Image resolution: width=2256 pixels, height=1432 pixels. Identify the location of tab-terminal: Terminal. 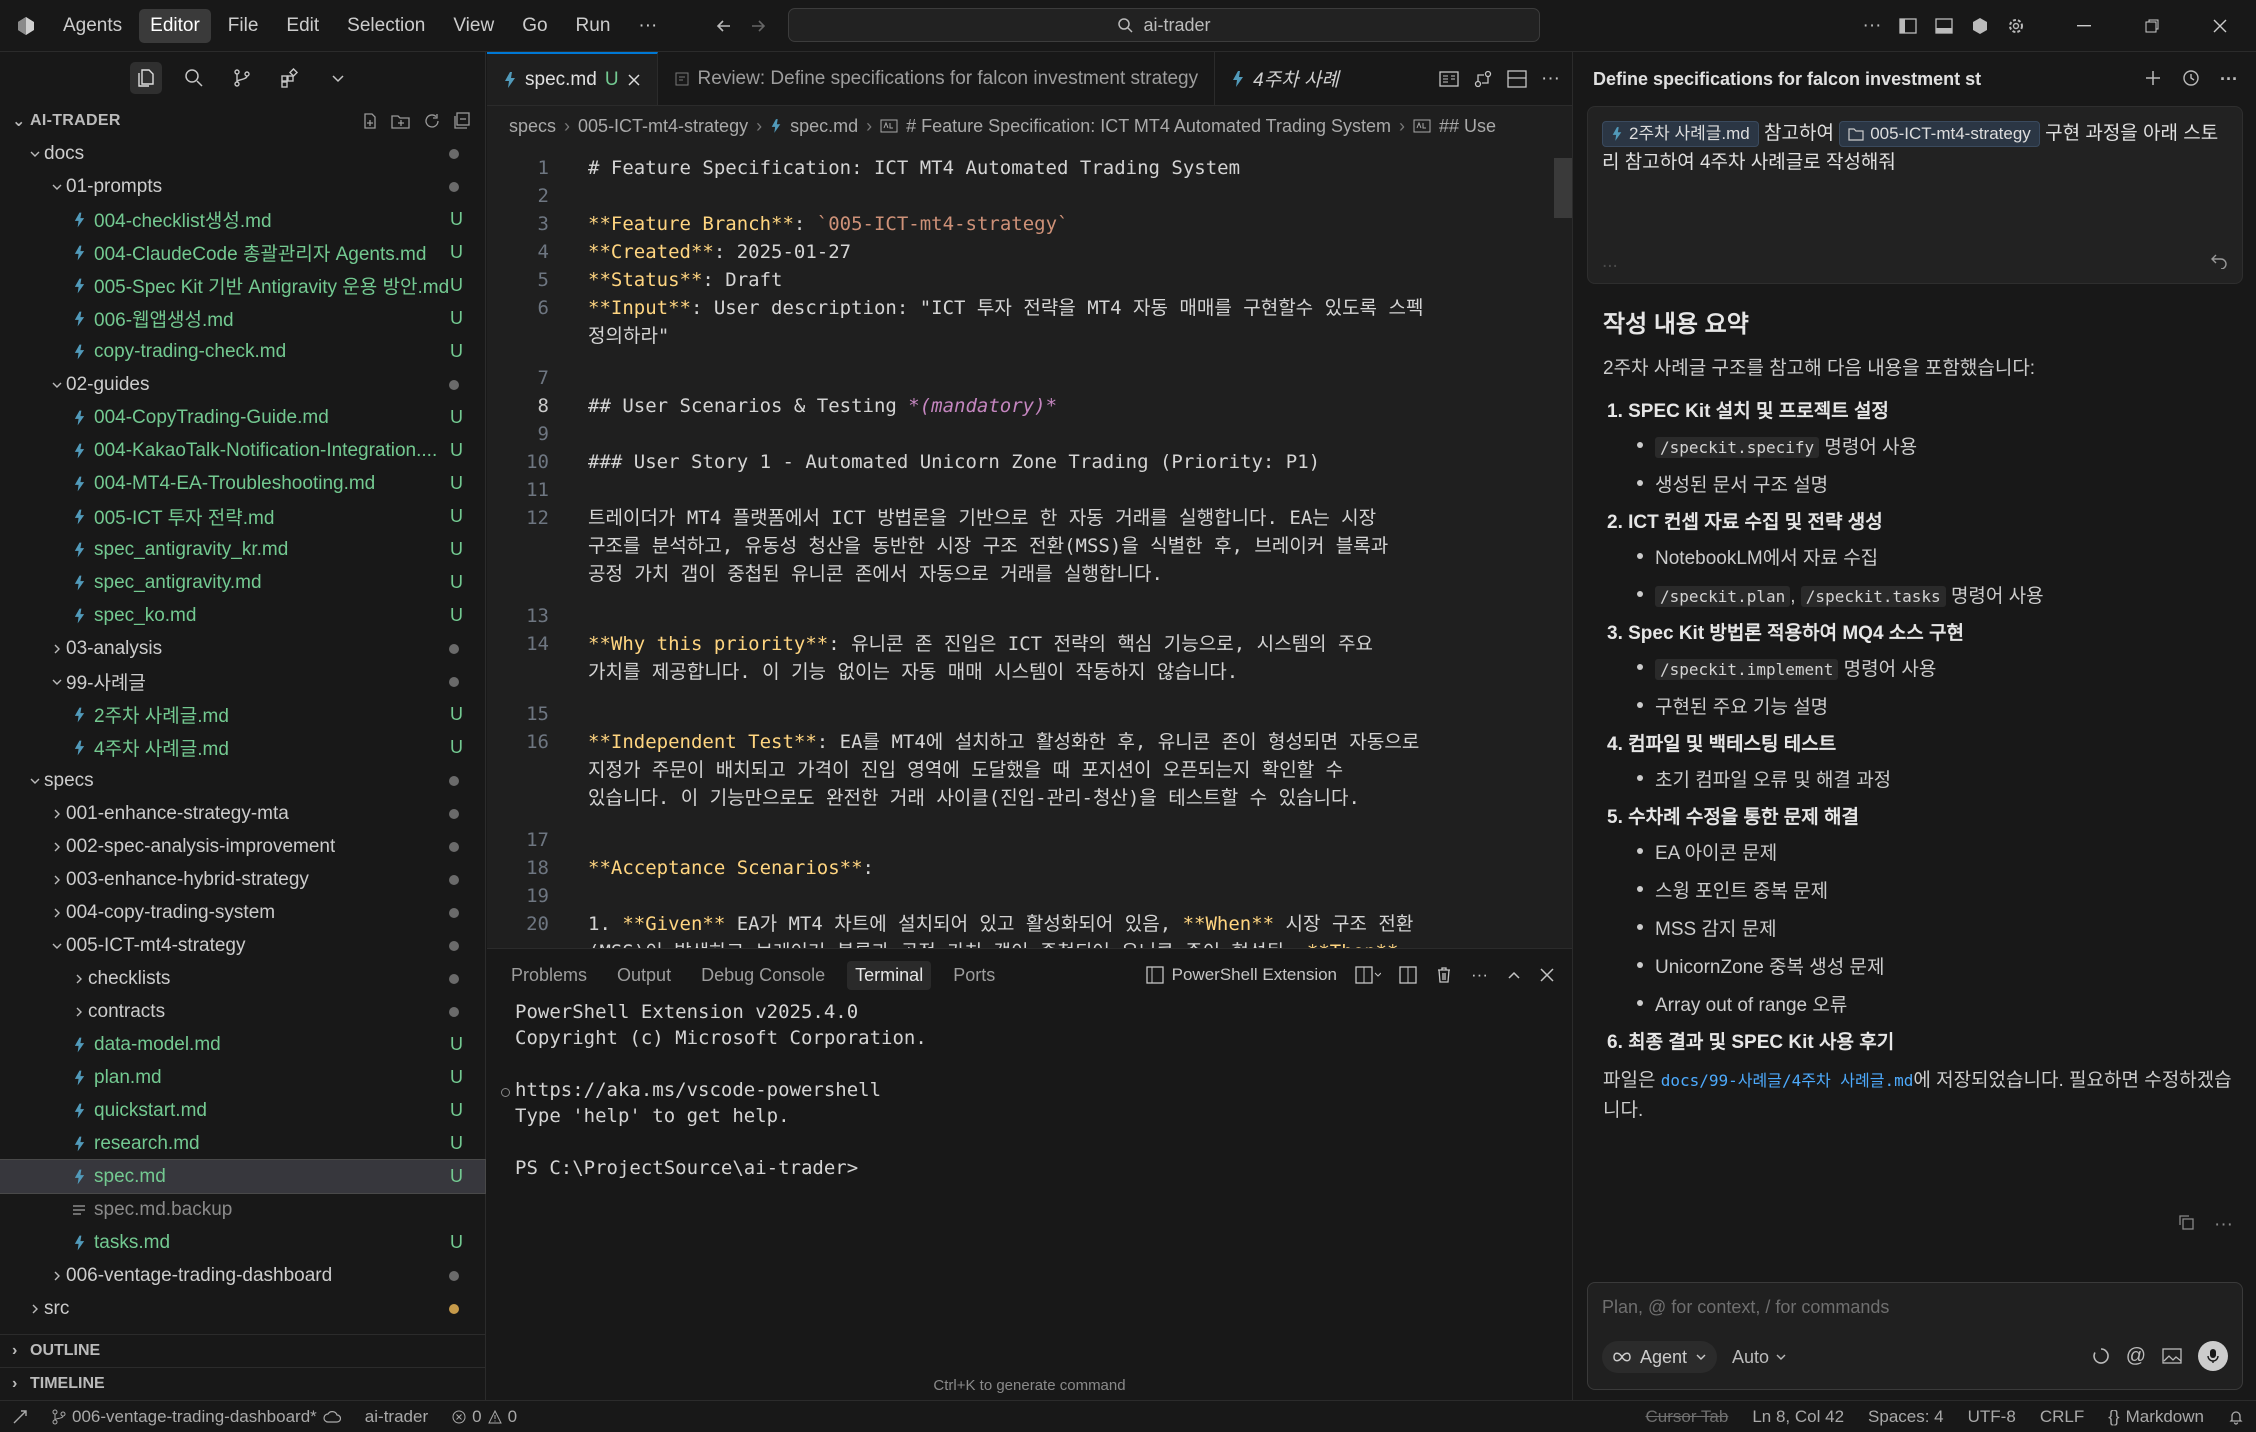
(889, 975).